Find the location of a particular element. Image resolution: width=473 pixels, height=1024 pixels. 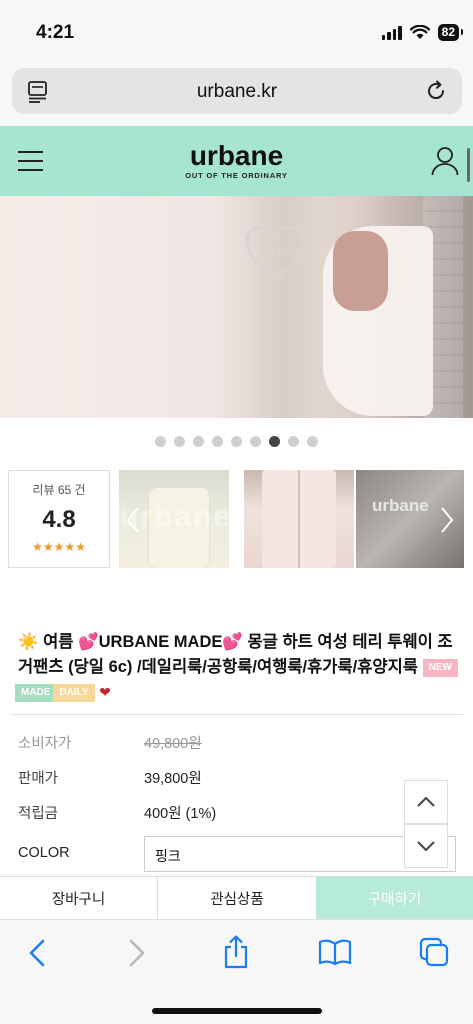

points-value: 400원 (1%) is located at coordinates (180, 814).